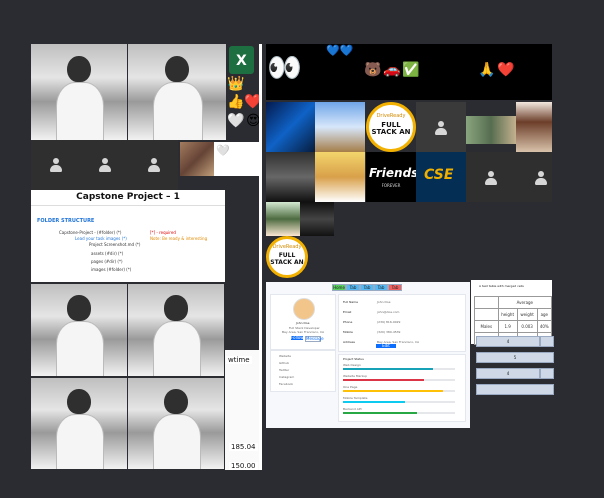  What do you see at coordinates (340, 50) in the screenshot?
I see `blue-heart-icon: 💙💙` at bounding box center [340, 50].